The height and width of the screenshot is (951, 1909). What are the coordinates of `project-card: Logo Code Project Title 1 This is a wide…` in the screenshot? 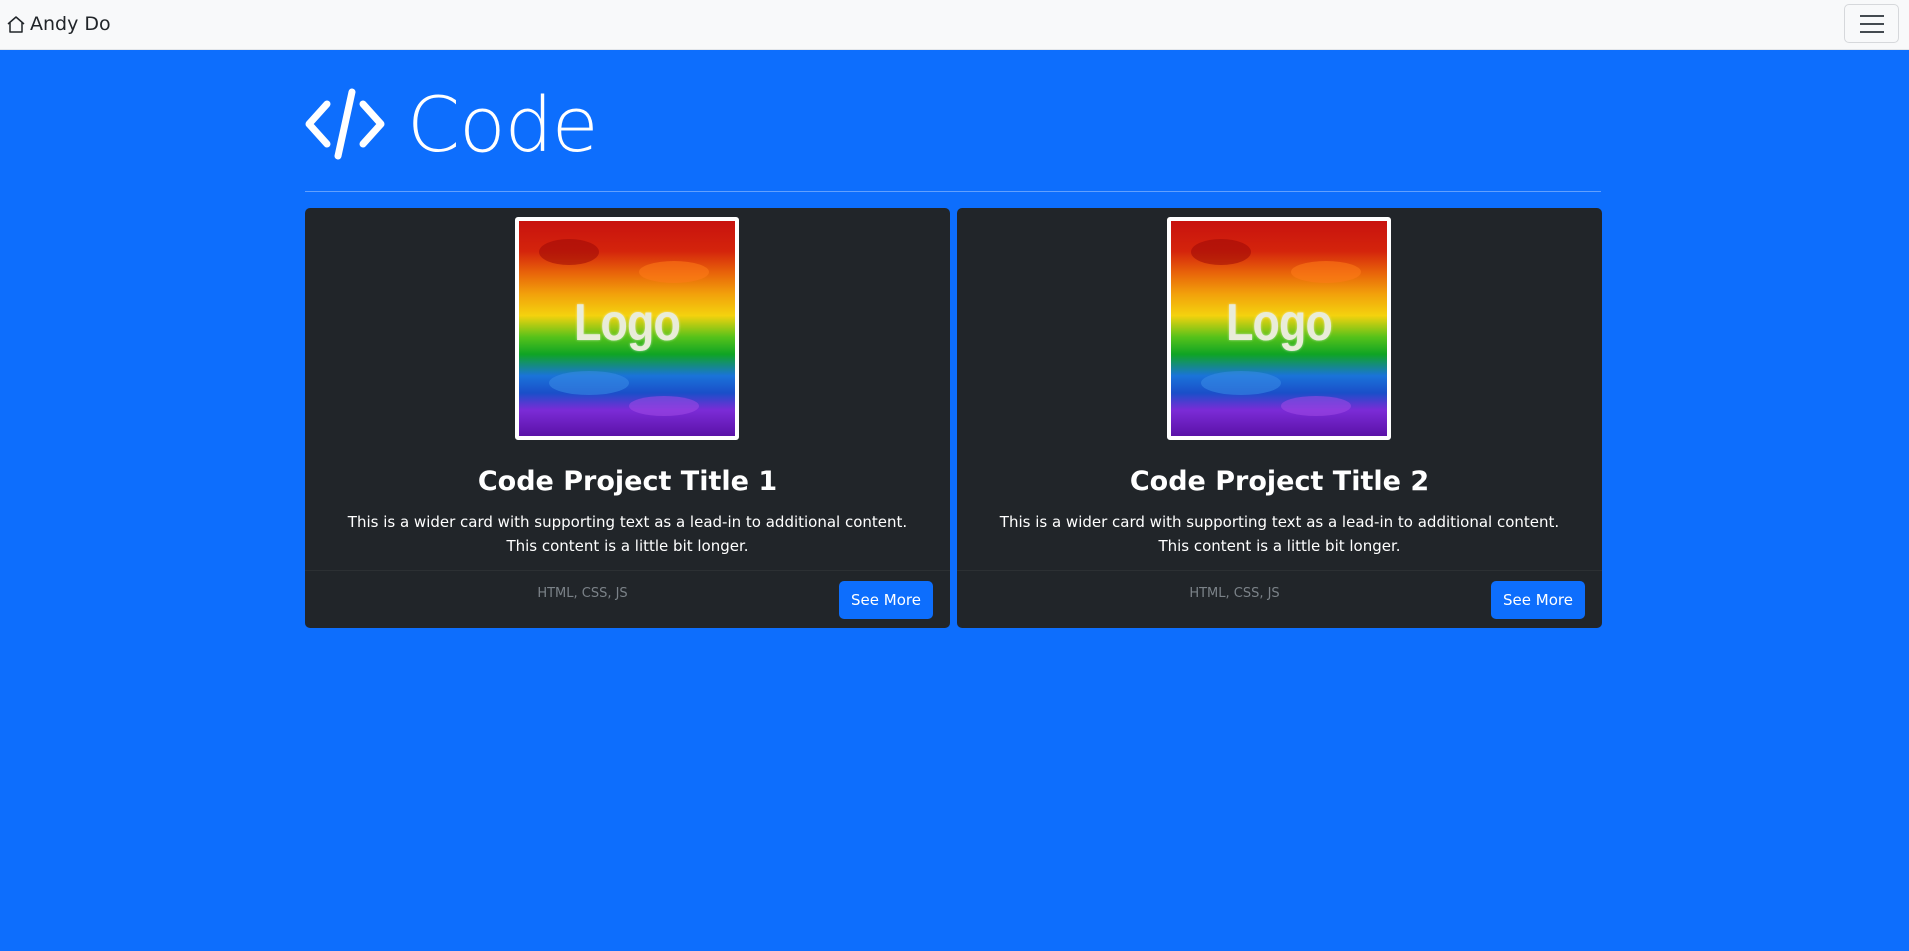 It's located at (627, 418).